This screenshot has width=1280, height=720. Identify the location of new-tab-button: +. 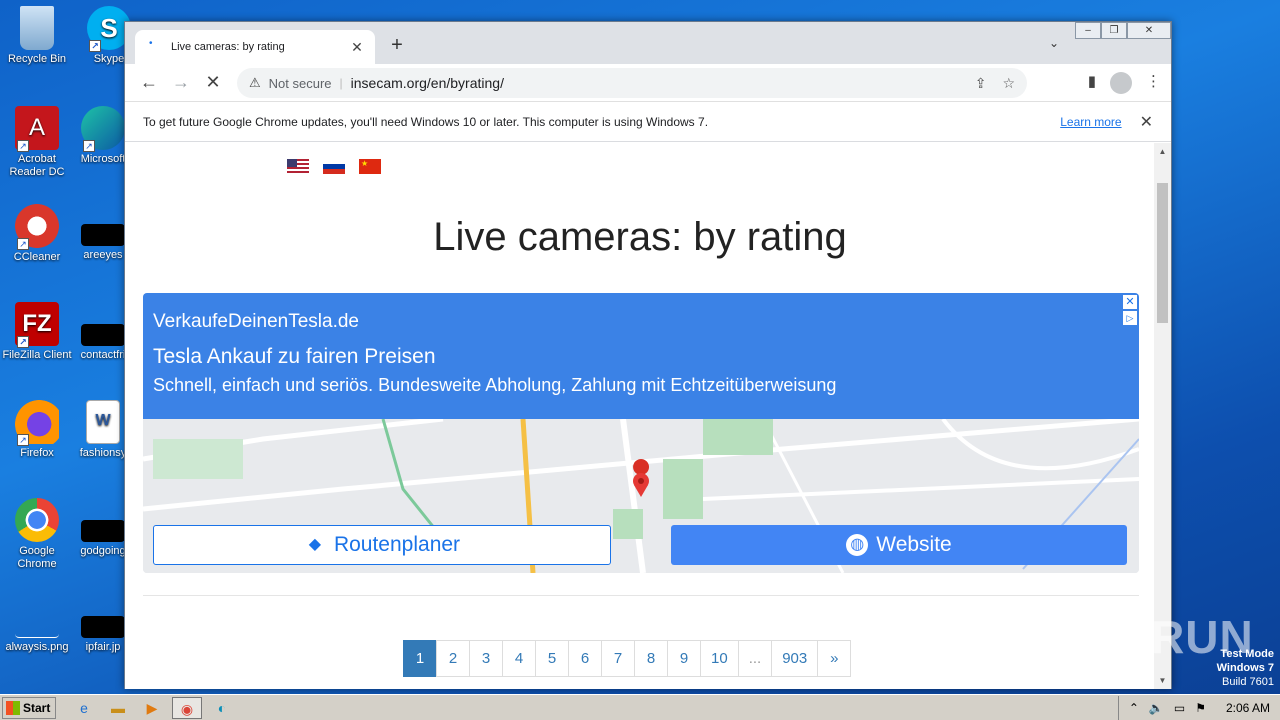
(397, 45).